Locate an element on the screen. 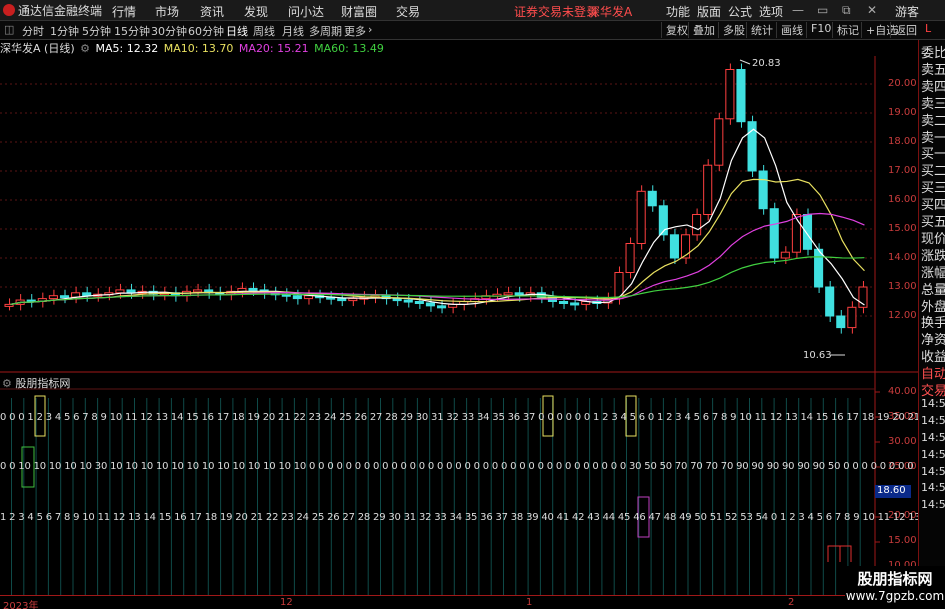 This screenshot has height=609, width=945. toolbar-back: 返回 is located at coordinates (905, 30).